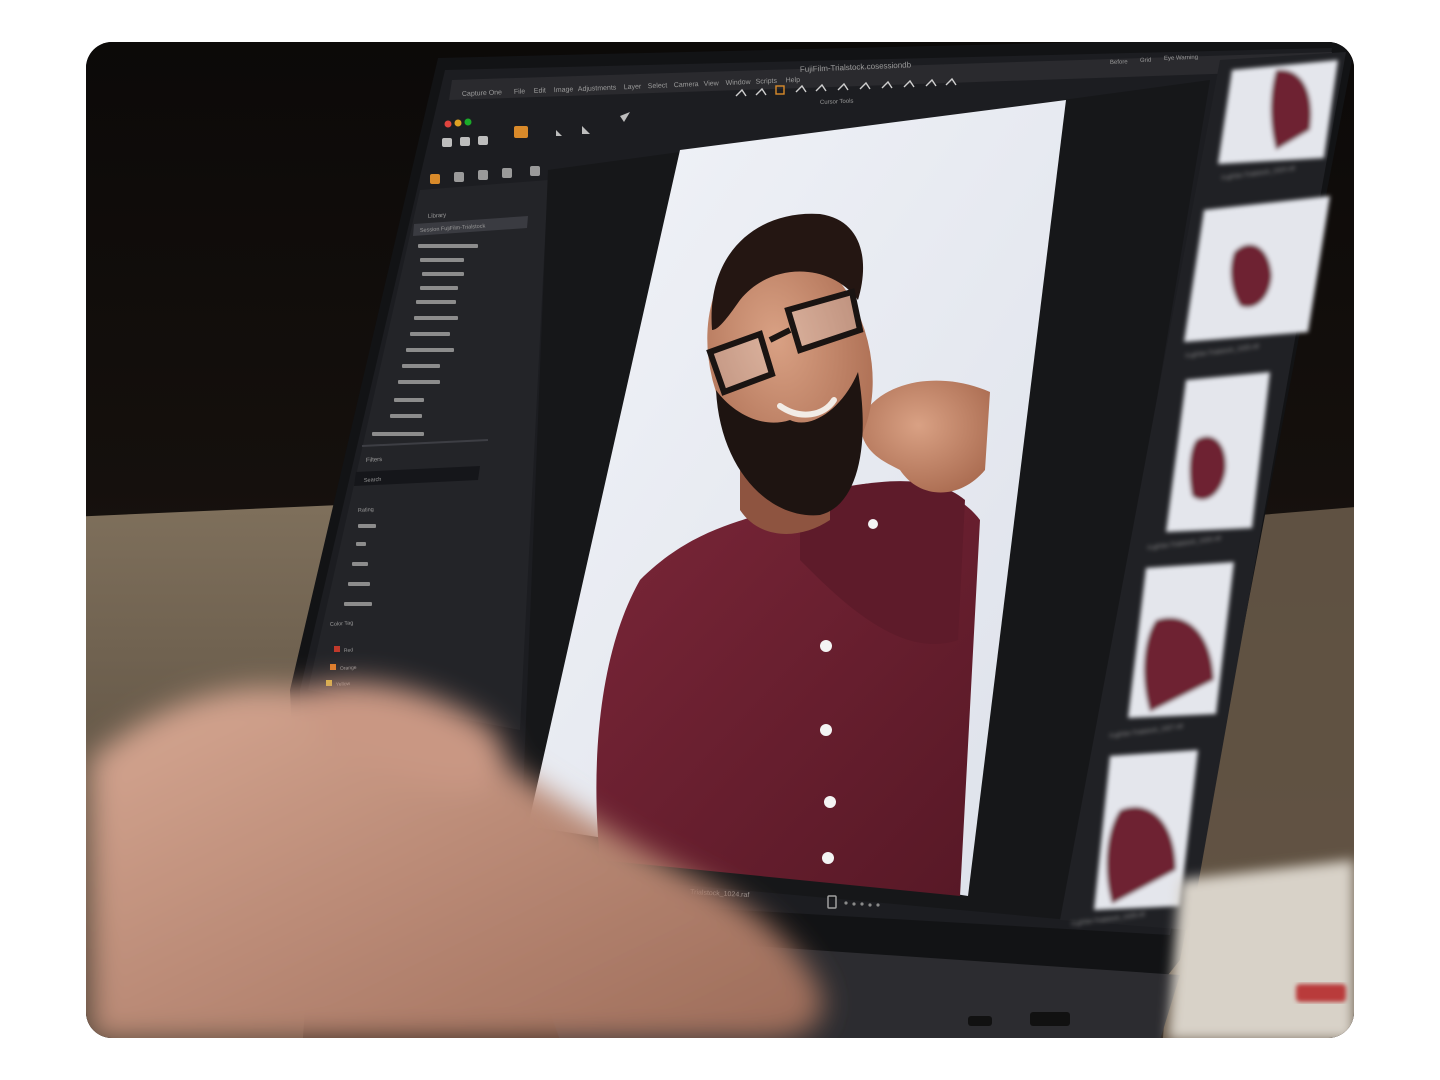 The height and width of the screenshot is (1080, 1440). What do you see at coordinates (458, 123) in the screenshot?
I see `minimize-window-icon` at bounding box center [458, 123].